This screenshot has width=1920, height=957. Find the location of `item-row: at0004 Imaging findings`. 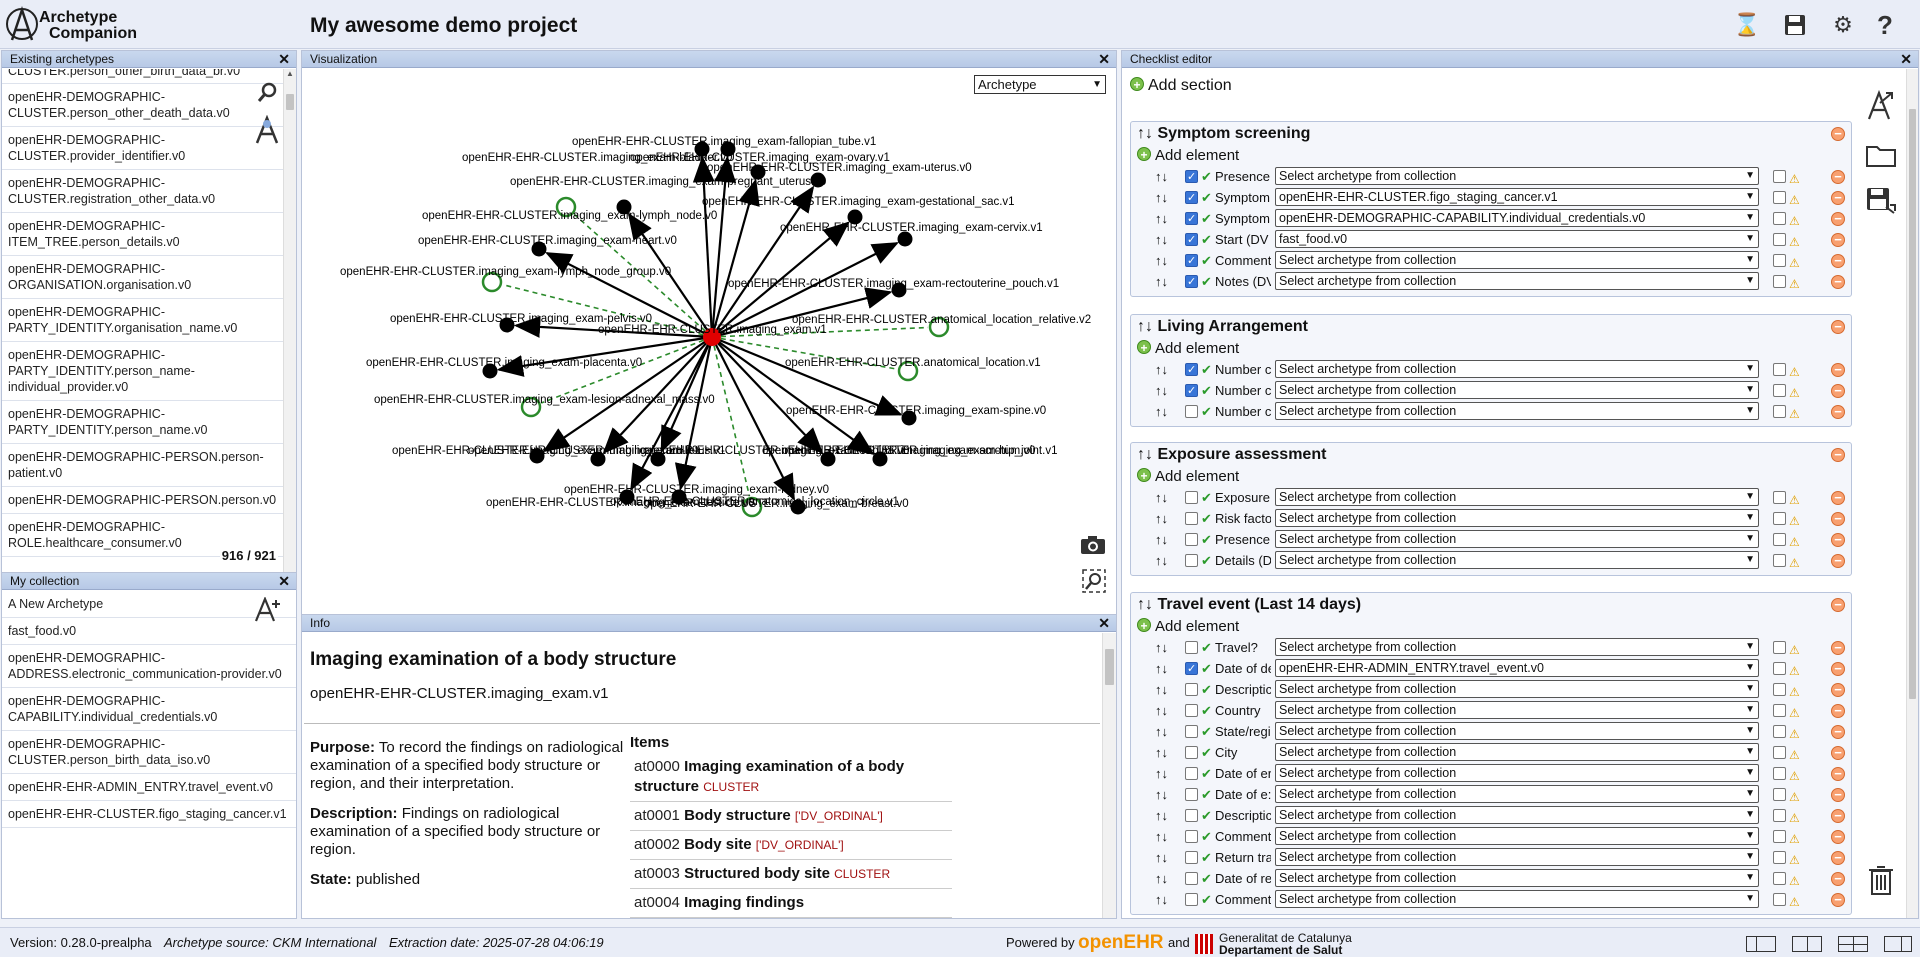

item-row: at0004 Imaging findings is located at coordinates (791, 903).